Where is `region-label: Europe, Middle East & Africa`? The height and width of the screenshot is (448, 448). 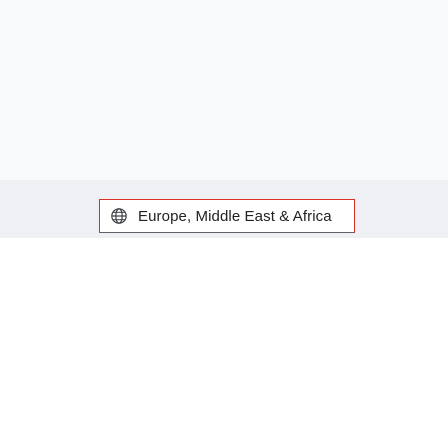
region-label: Europe, Middle East & Africa is located at coordinates (235, 216).